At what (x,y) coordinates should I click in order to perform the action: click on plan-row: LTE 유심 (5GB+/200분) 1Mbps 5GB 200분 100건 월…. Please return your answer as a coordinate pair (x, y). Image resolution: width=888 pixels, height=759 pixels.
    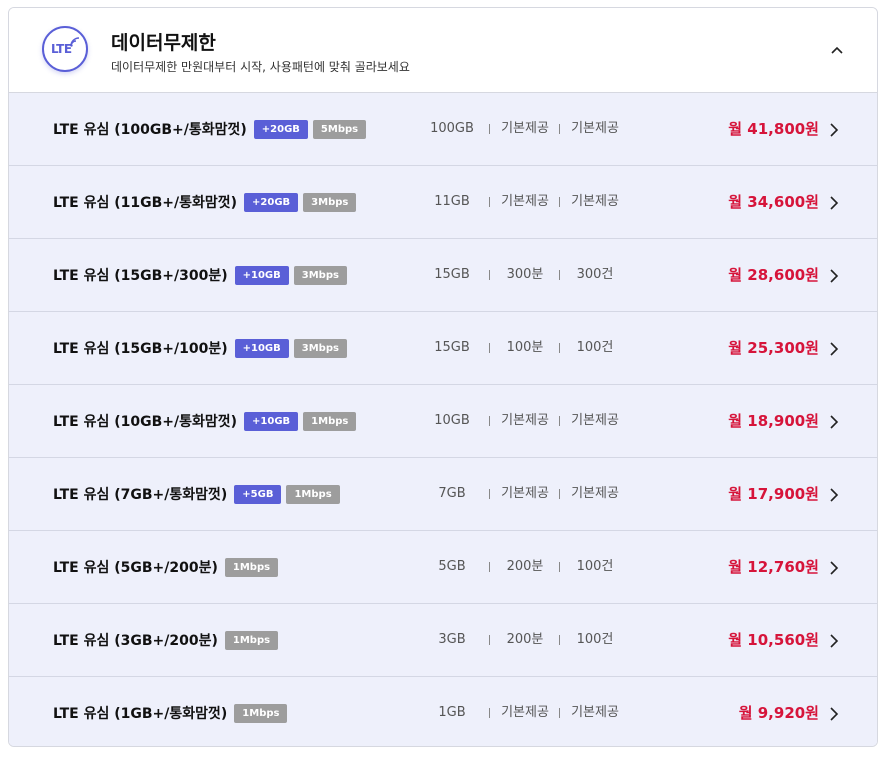
    Looking at the image, I should click on (443, 567).